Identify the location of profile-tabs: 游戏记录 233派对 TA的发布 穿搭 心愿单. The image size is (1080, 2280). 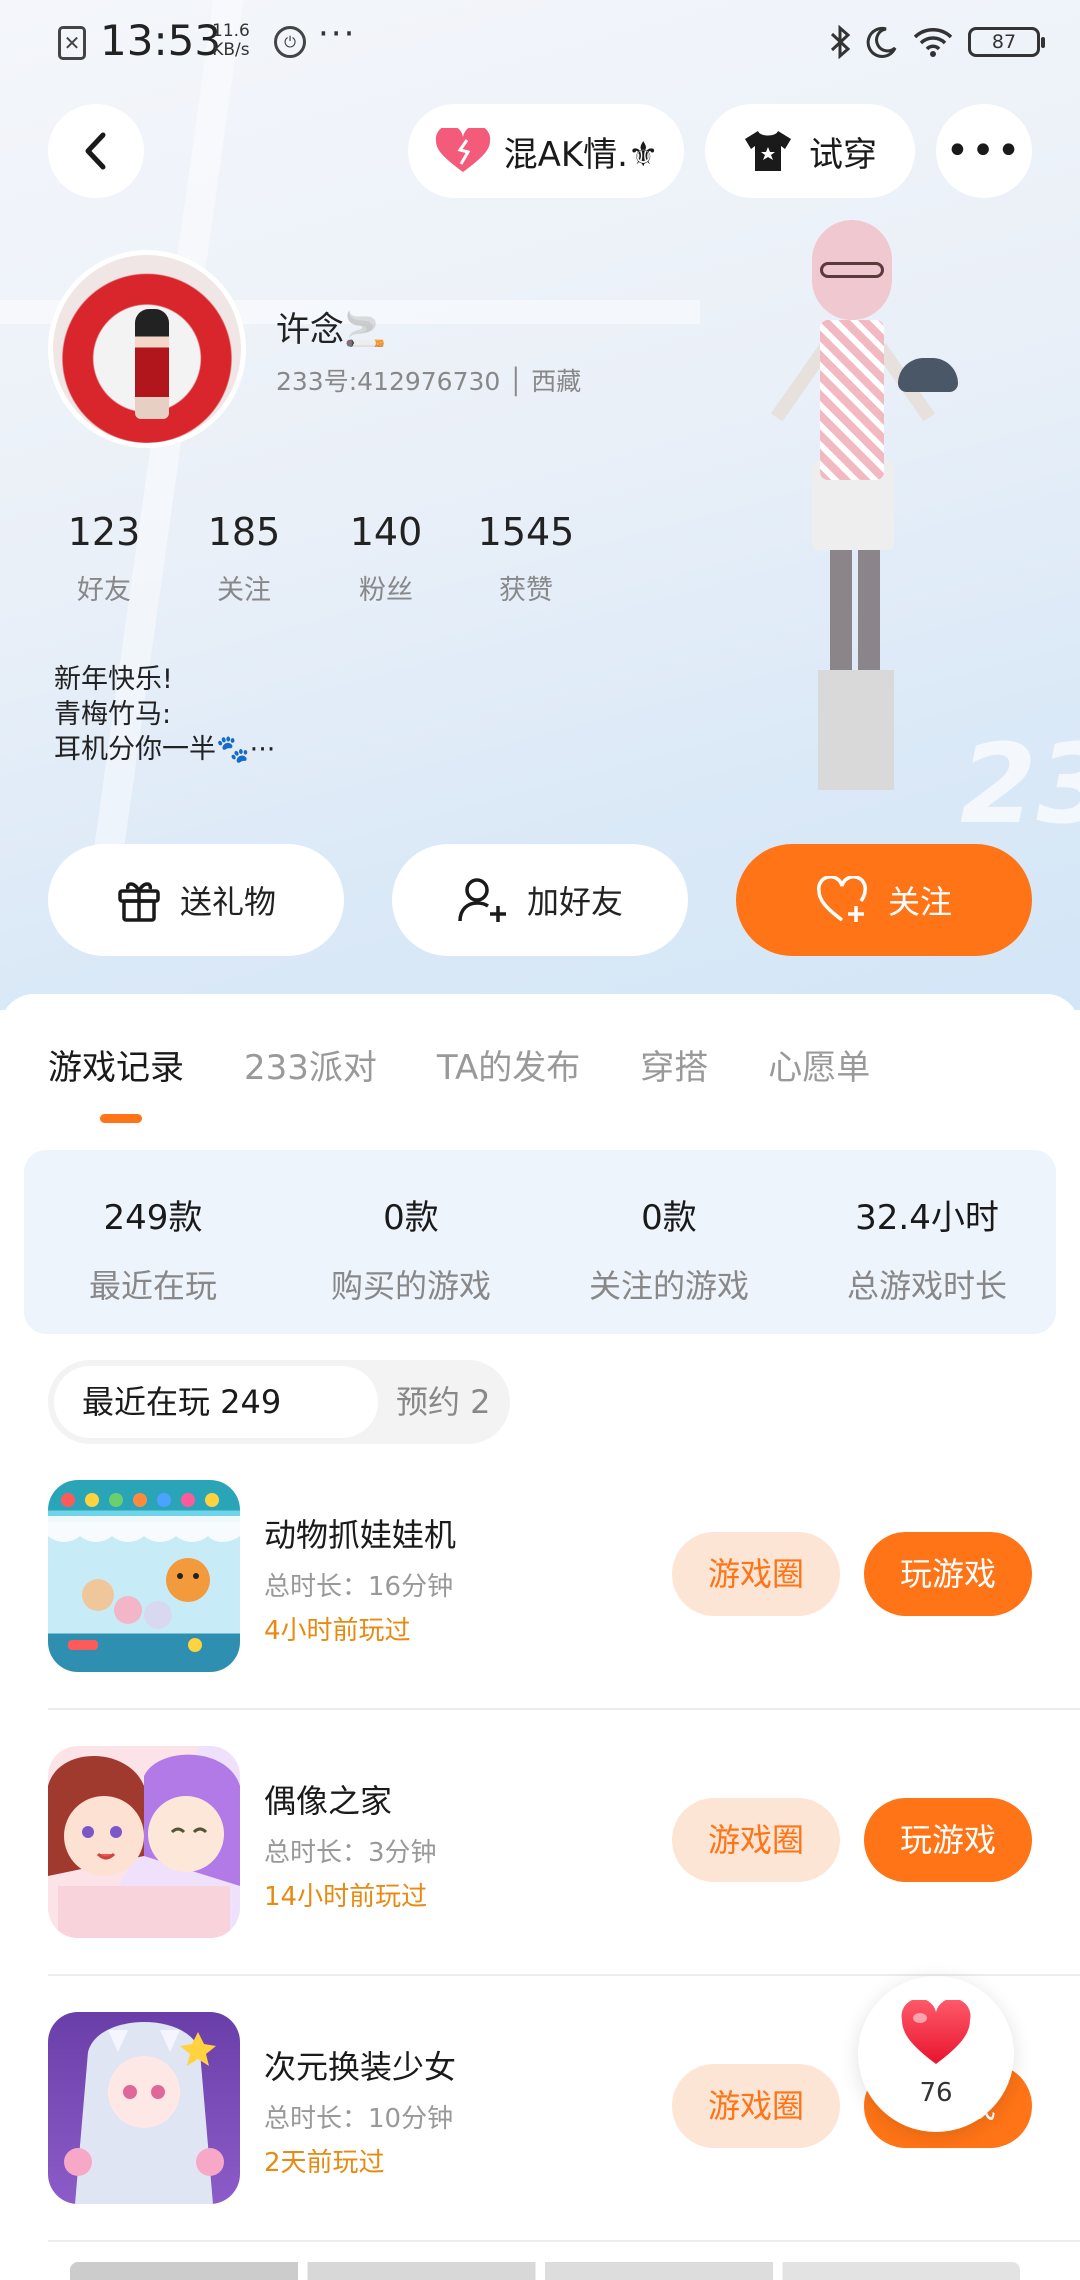
(489, 1064).